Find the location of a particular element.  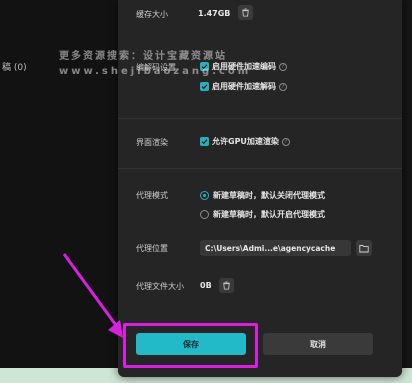

render-settings-label: 界面渲染 is located at coordinates (152, 142).